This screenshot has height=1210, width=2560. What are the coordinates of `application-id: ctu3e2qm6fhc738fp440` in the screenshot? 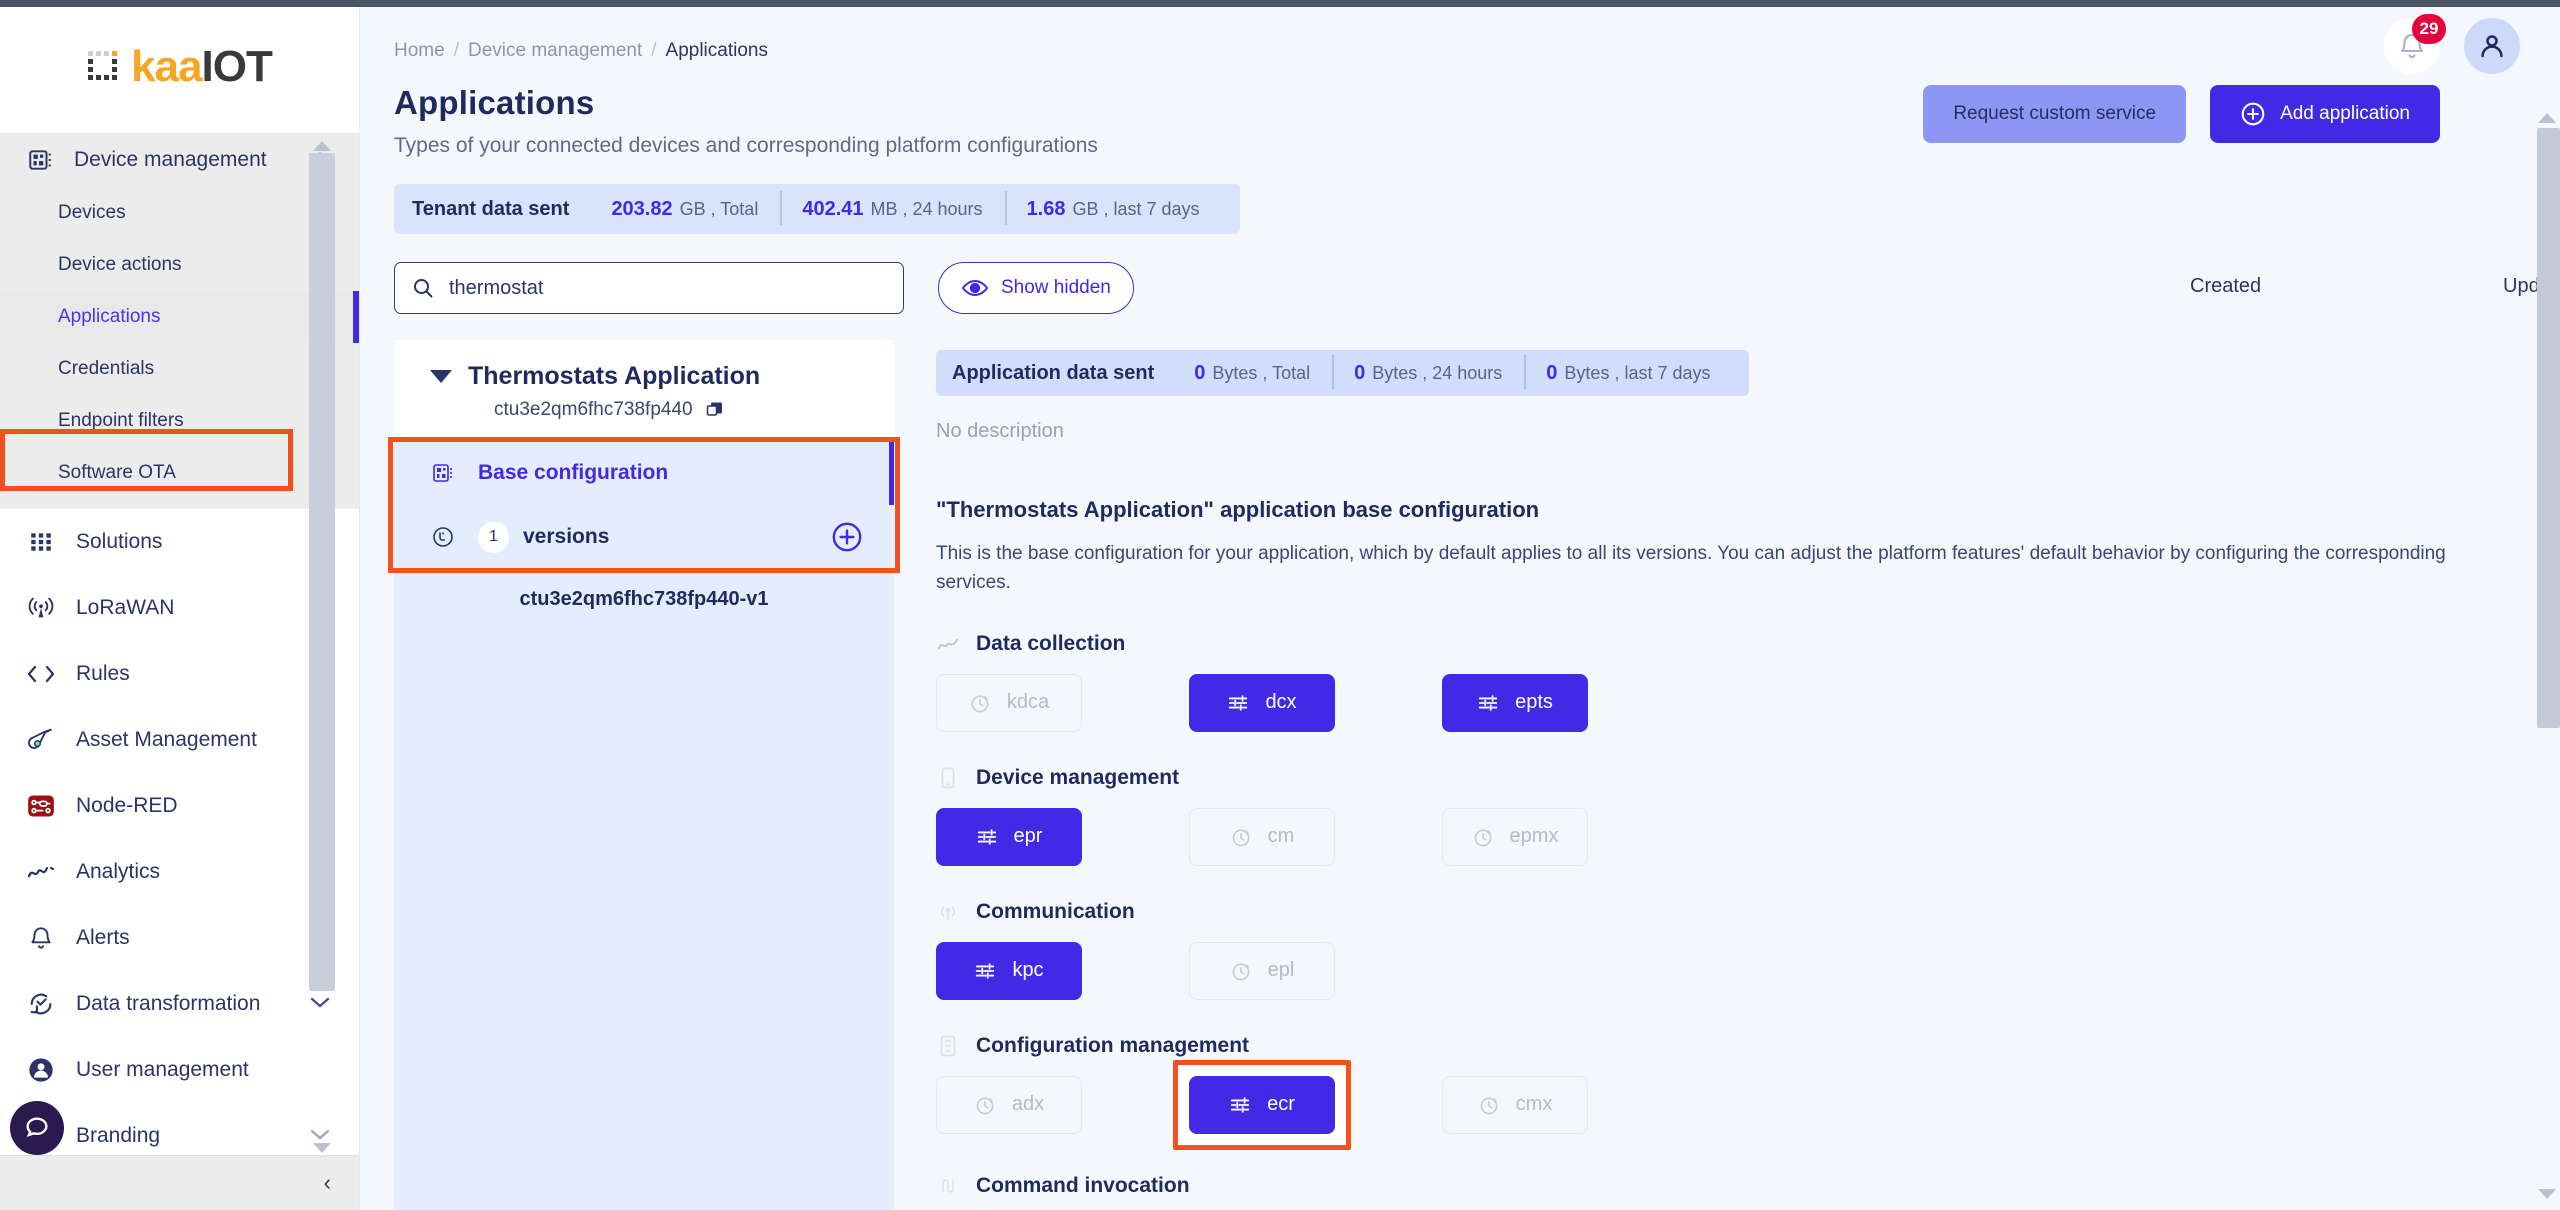 It's located at (593, 409).